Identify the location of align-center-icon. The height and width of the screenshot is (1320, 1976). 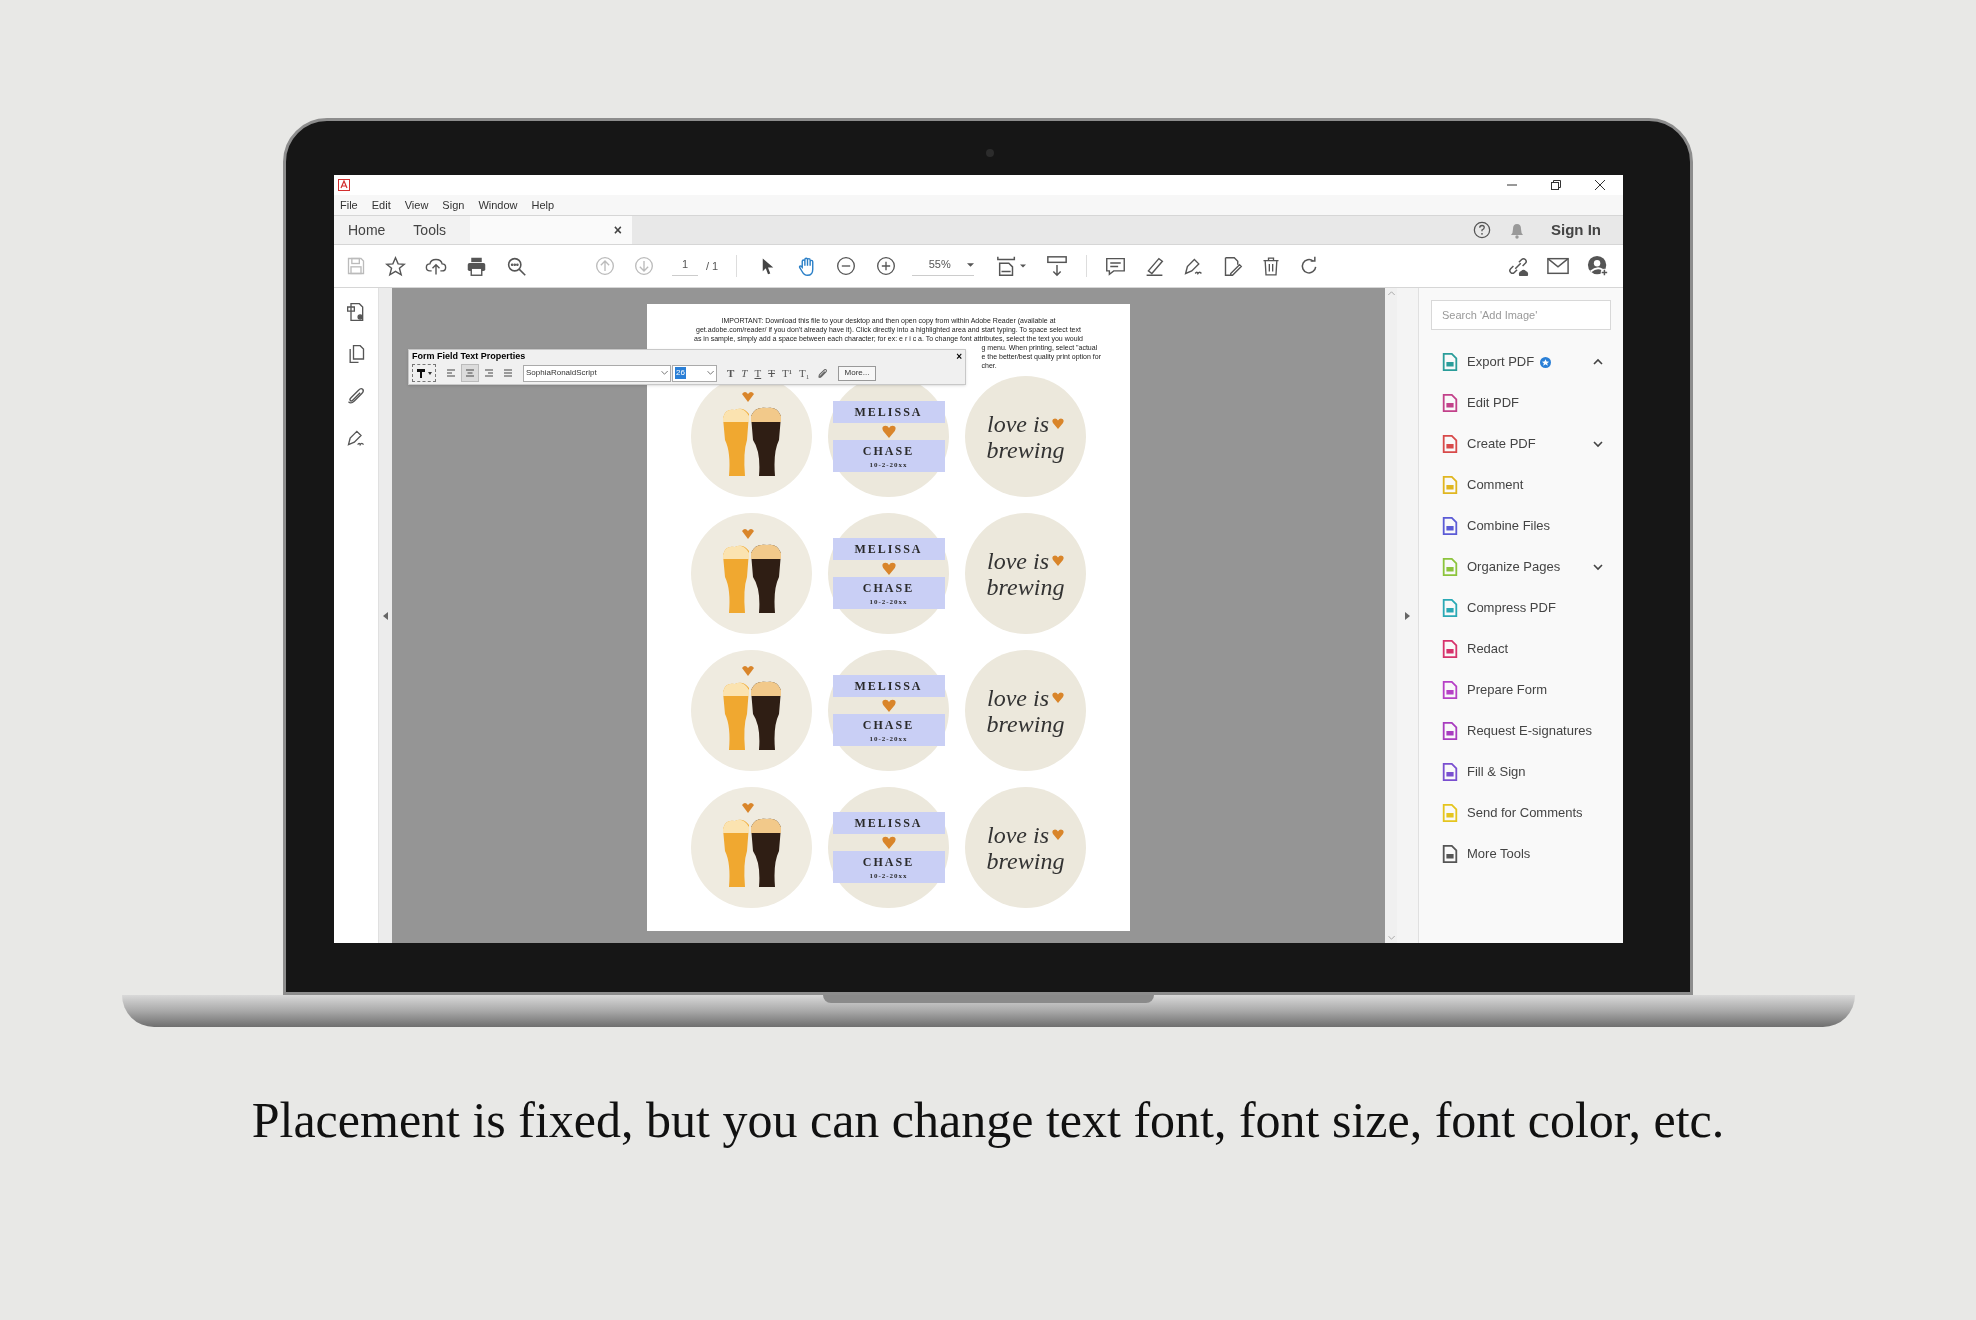
(470, 373).